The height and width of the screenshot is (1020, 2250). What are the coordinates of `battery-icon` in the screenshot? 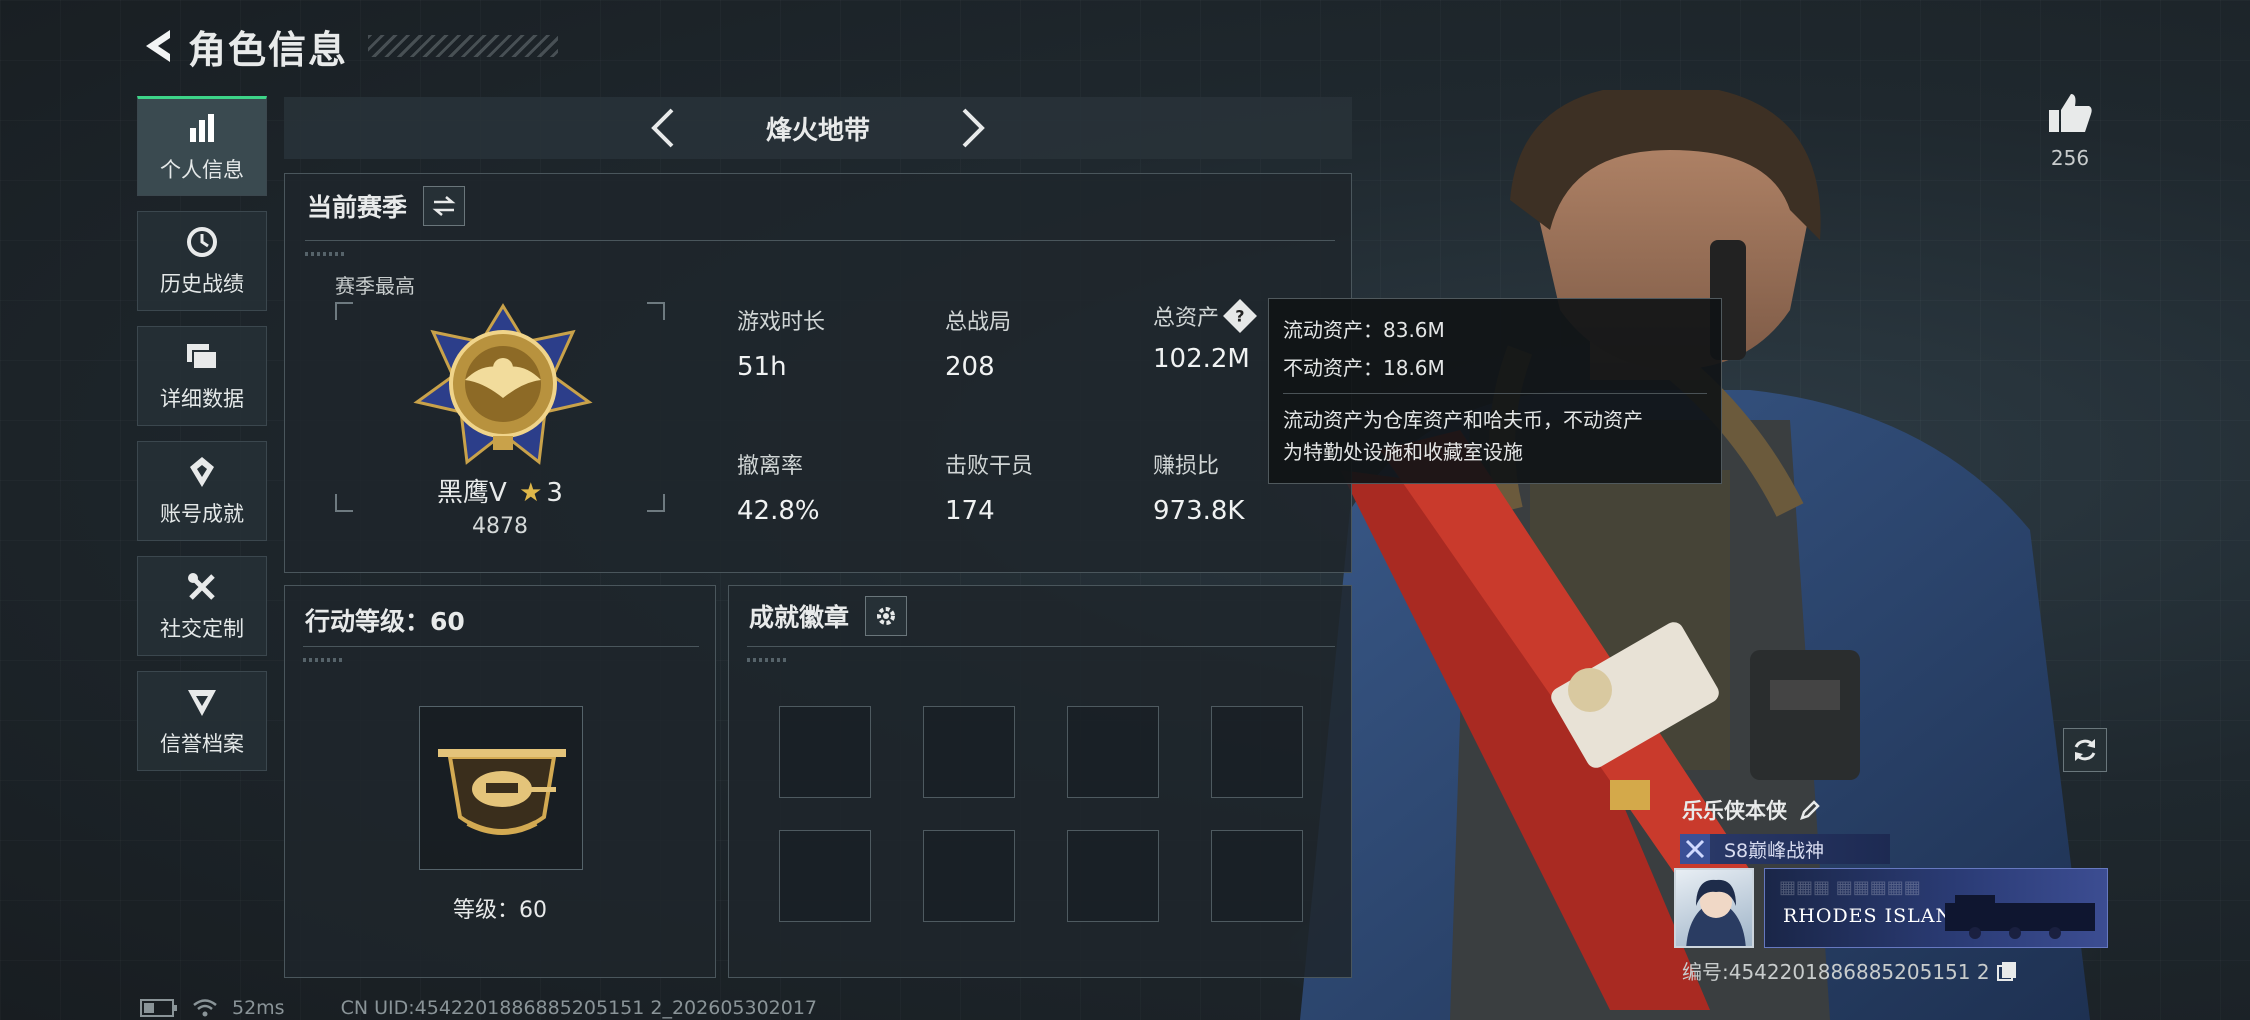 It's located at (158, 1008).